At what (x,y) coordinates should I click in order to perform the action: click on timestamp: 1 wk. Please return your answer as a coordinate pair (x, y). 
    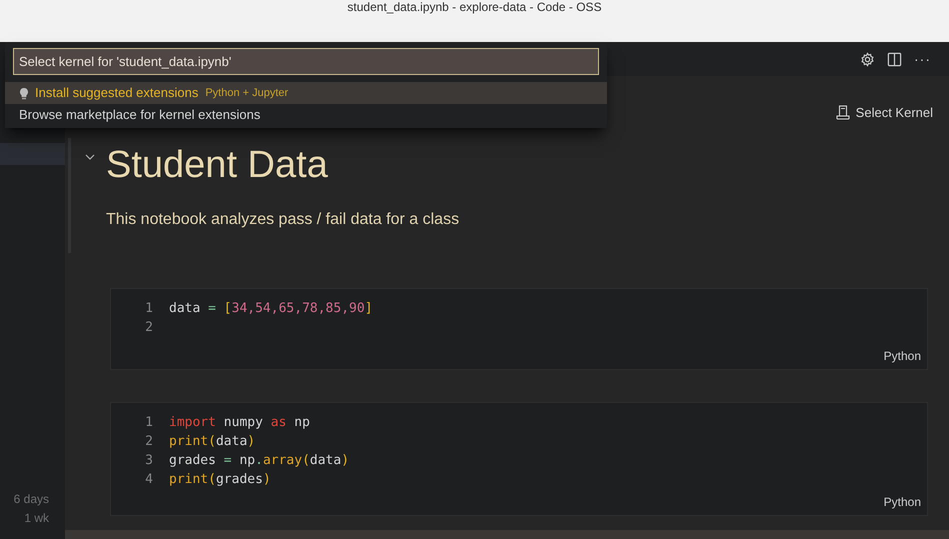
    Looking at the image, I should click on (36, 518).